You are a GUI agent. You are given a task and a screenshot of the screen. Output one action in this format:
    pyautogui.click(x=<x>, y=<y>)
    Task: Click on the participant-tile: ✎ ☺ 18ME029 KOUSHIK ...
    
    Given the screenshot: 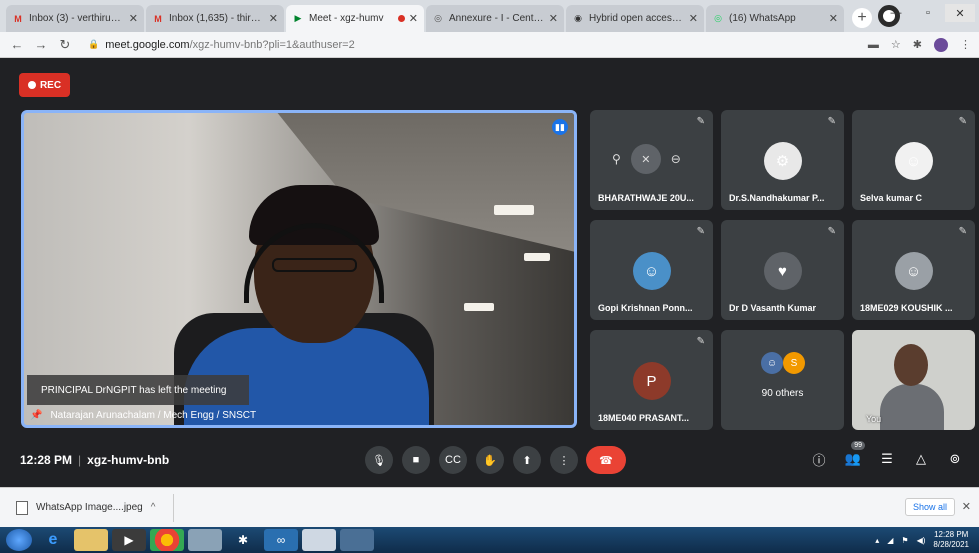 What is the action you would take?
    pyautogui.click(x=913, y=270)
    